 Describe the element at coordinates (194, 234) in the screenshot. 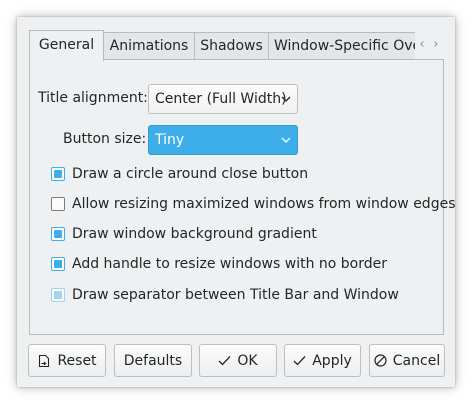

I see `option-label: Draw window background gradient` at that location.